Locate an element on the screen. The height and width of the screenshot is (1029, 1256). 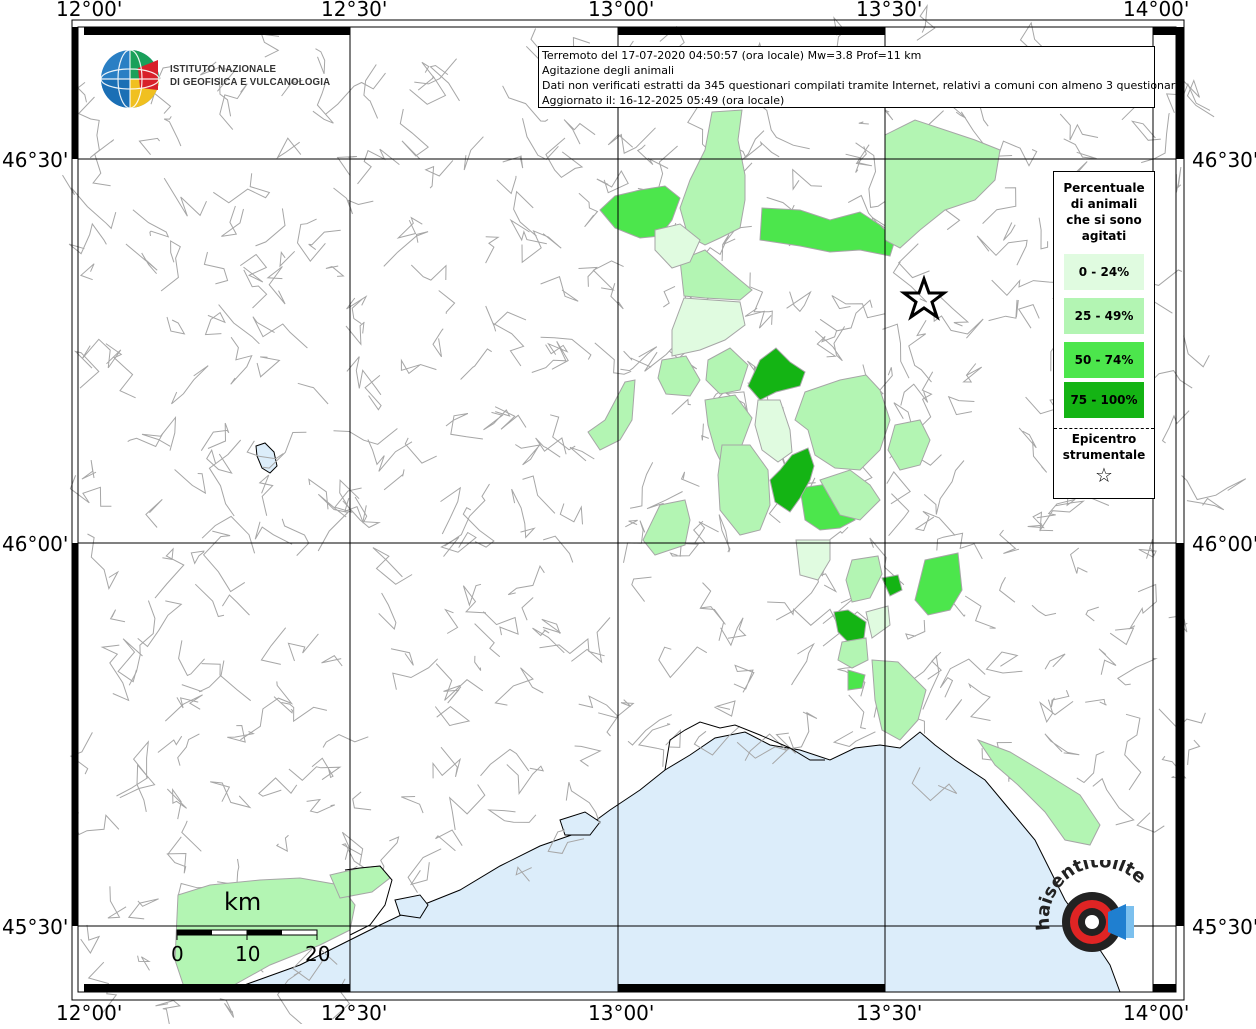
seismo-logo-icon: haisentitoilterremoto.it is located at coordinates (1085, 898).